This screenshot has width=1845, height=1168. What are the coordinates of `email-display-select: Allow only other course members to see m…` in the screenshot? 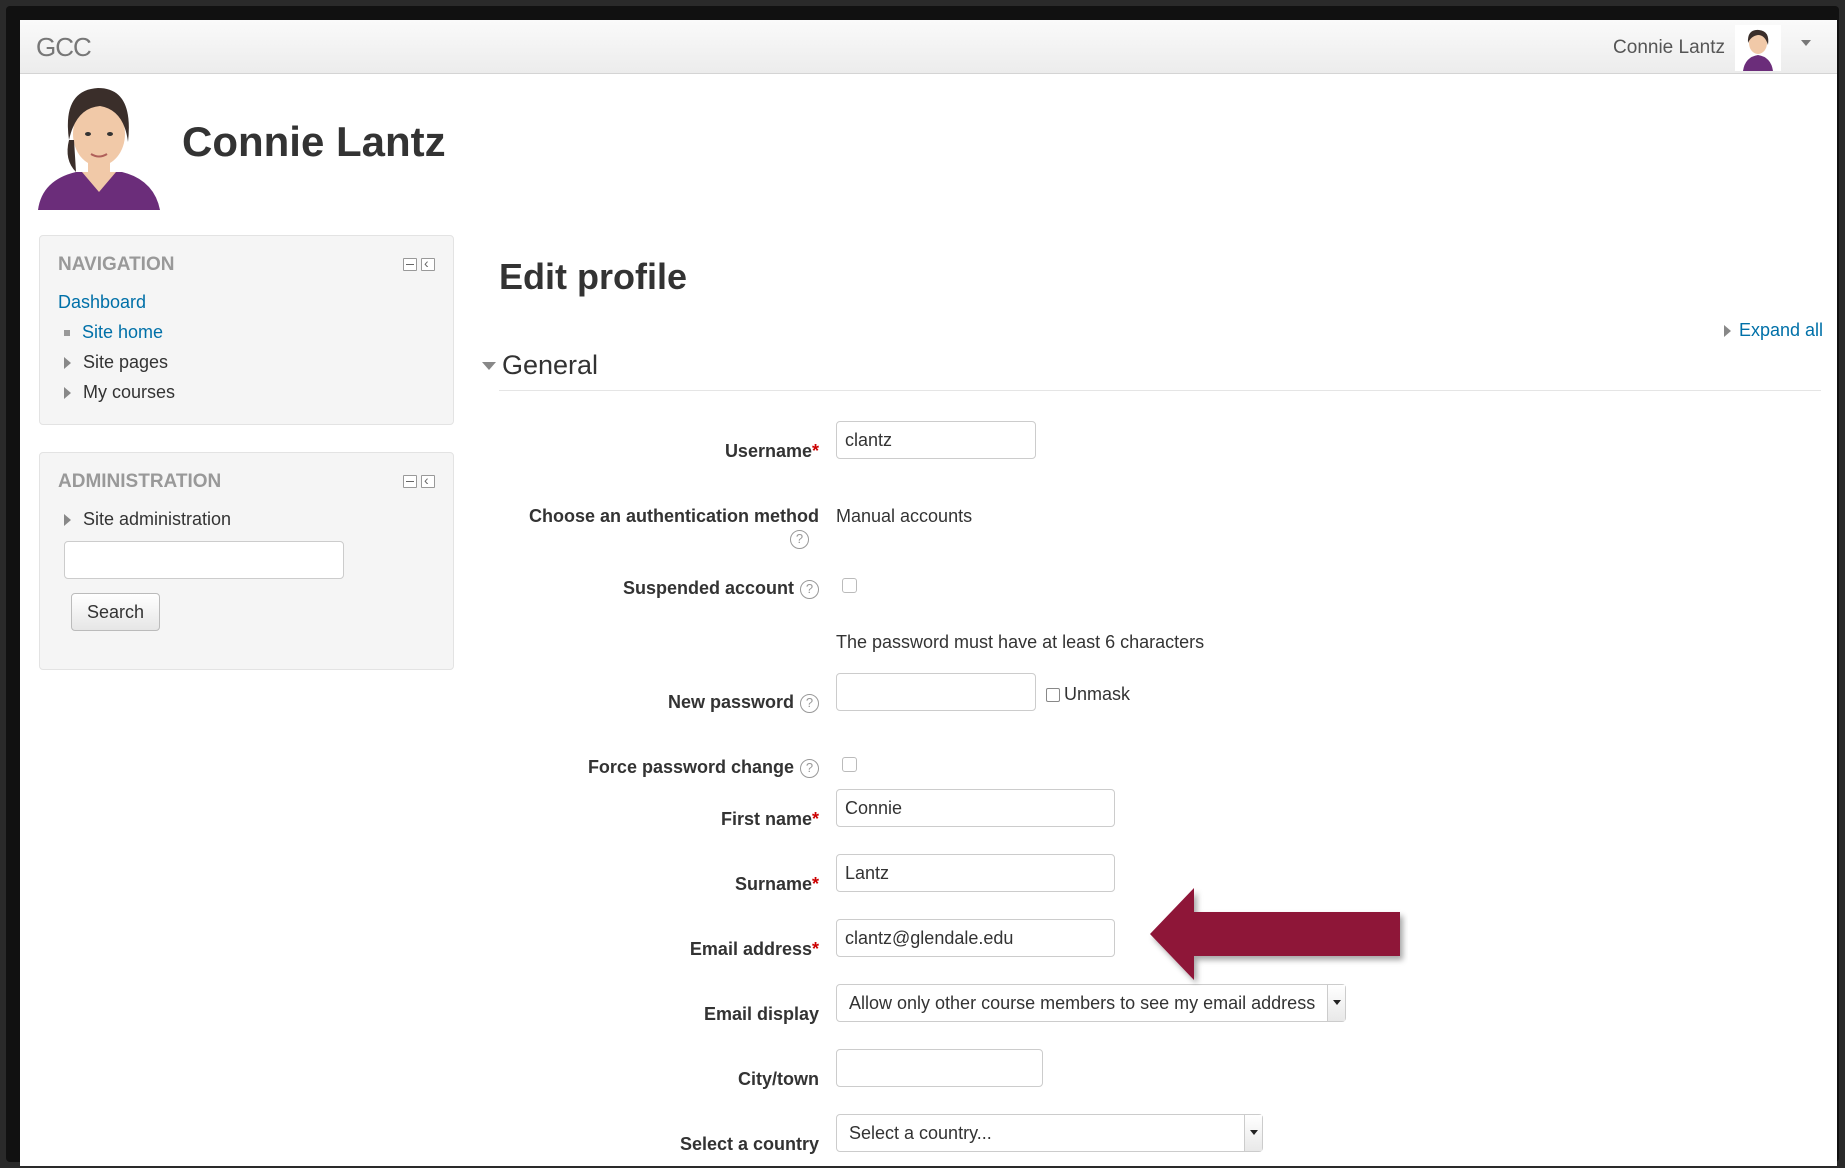 It's located at (1091, 1003).